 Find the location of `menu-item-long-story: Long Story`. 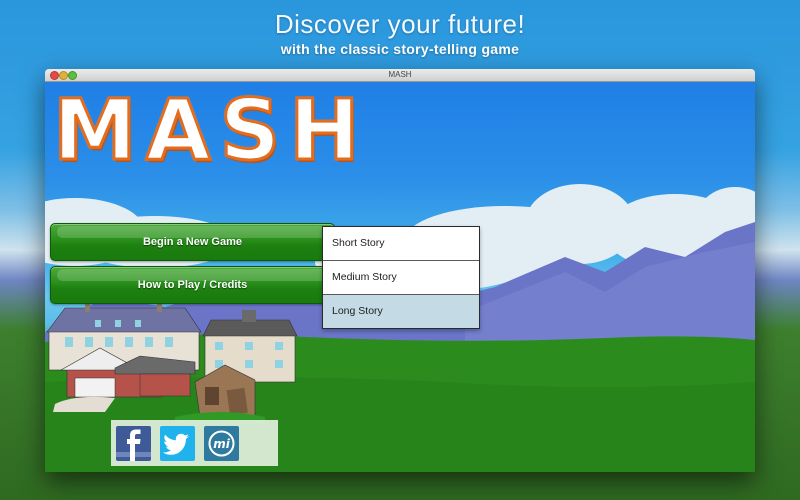

menu-item-long-story: Long Story is located at coordinates (401, 311).